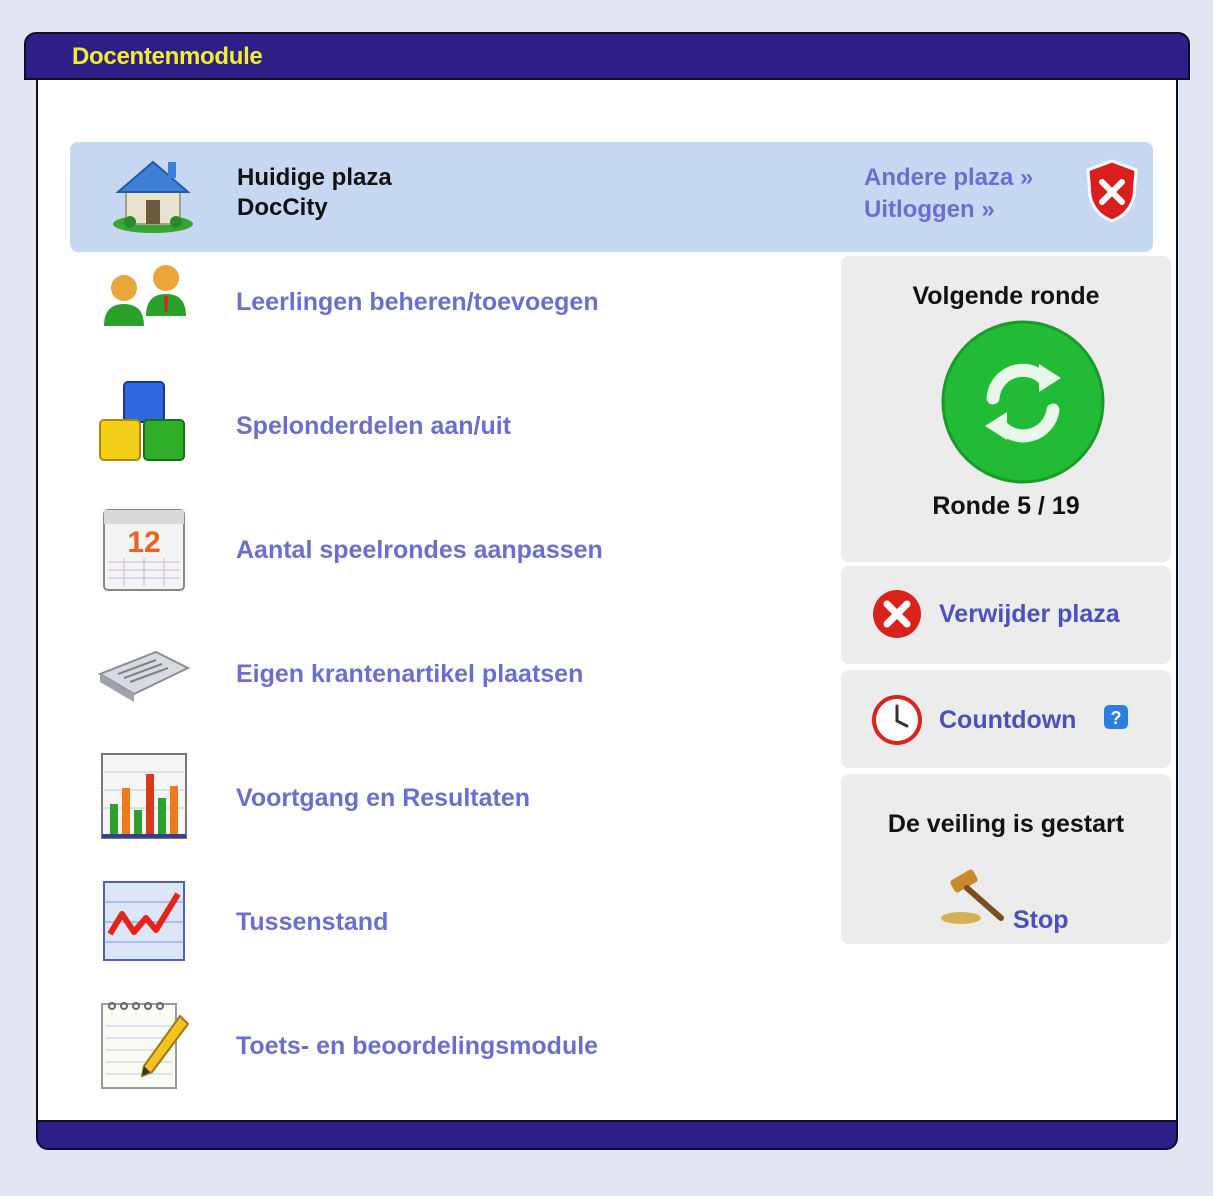 The width and height of the screenshot is (1213, 1196). I want to click on menu-item-students: Leerlingen beheren/toevoegen, so click(394, 302).